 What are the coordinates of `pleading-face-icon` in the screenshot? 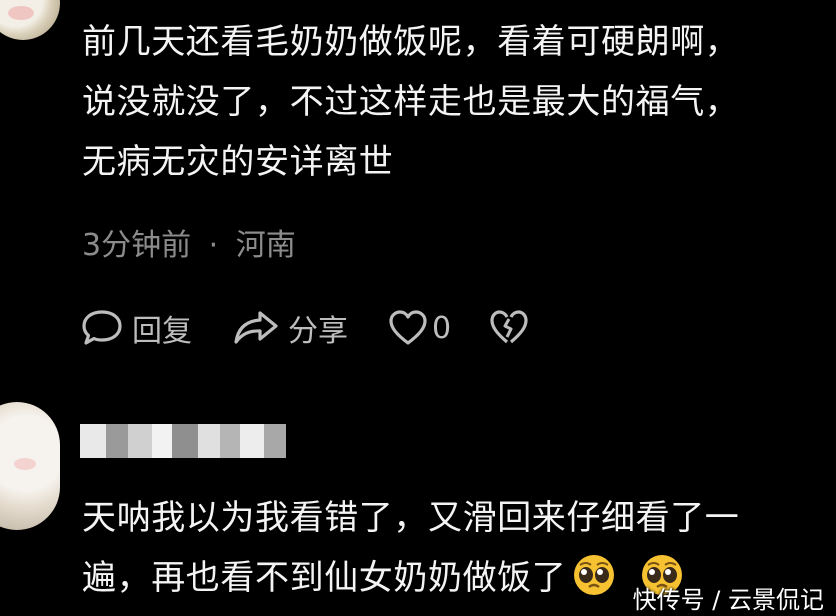 It's located at (594, 584).